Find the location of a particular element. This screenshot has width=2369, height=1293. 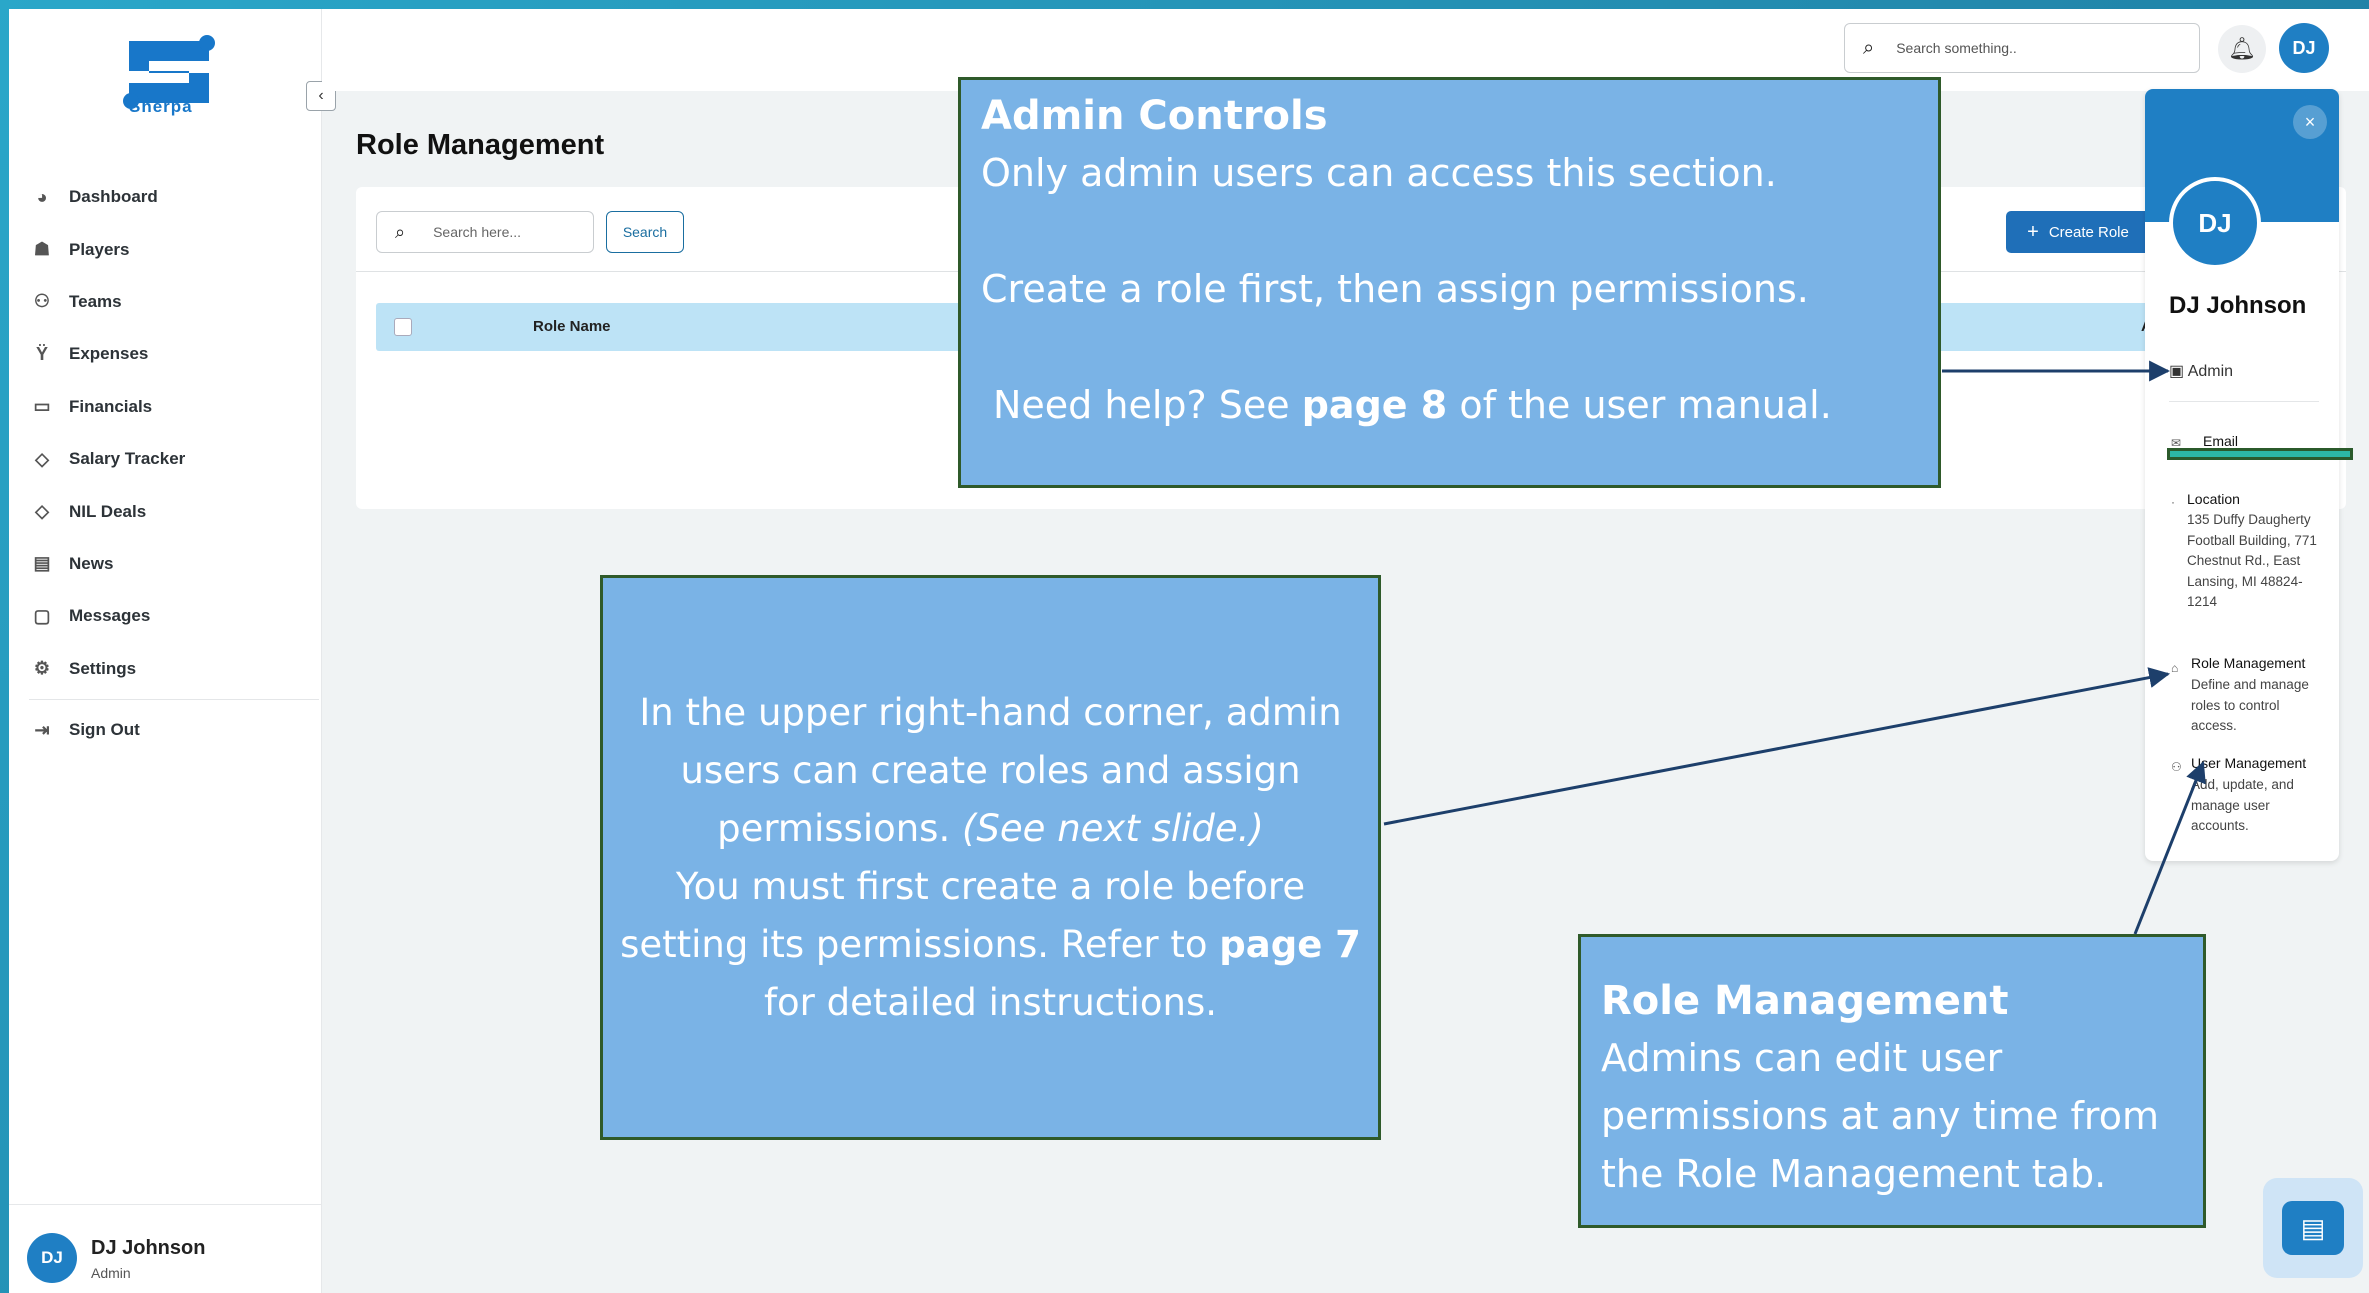

sidebar-item-salary-tracker: ◇ Salary Tracker is located at coordinates (174, 459).